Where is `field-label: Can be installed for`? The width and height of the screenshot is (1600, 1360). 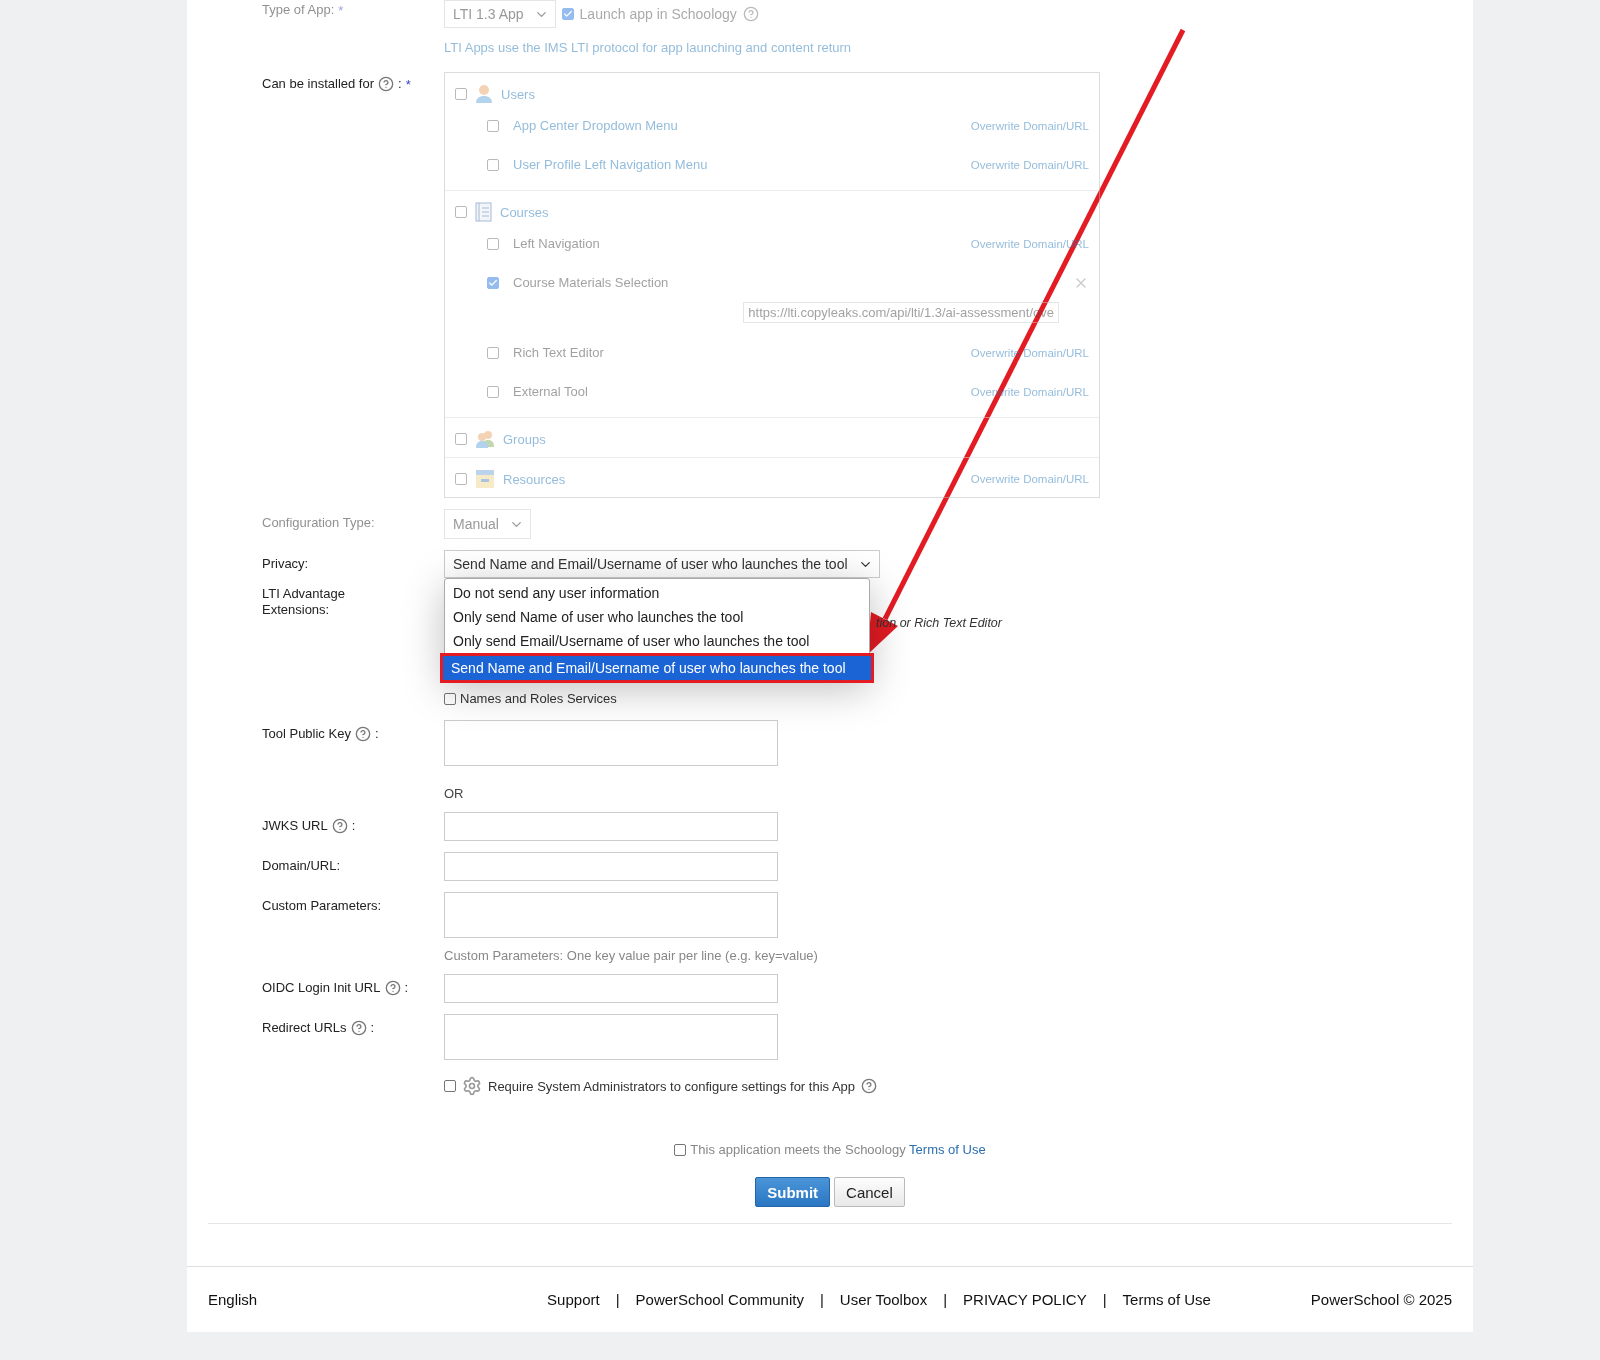 field-label: Can be installed for is located at coordinates (318, 84).